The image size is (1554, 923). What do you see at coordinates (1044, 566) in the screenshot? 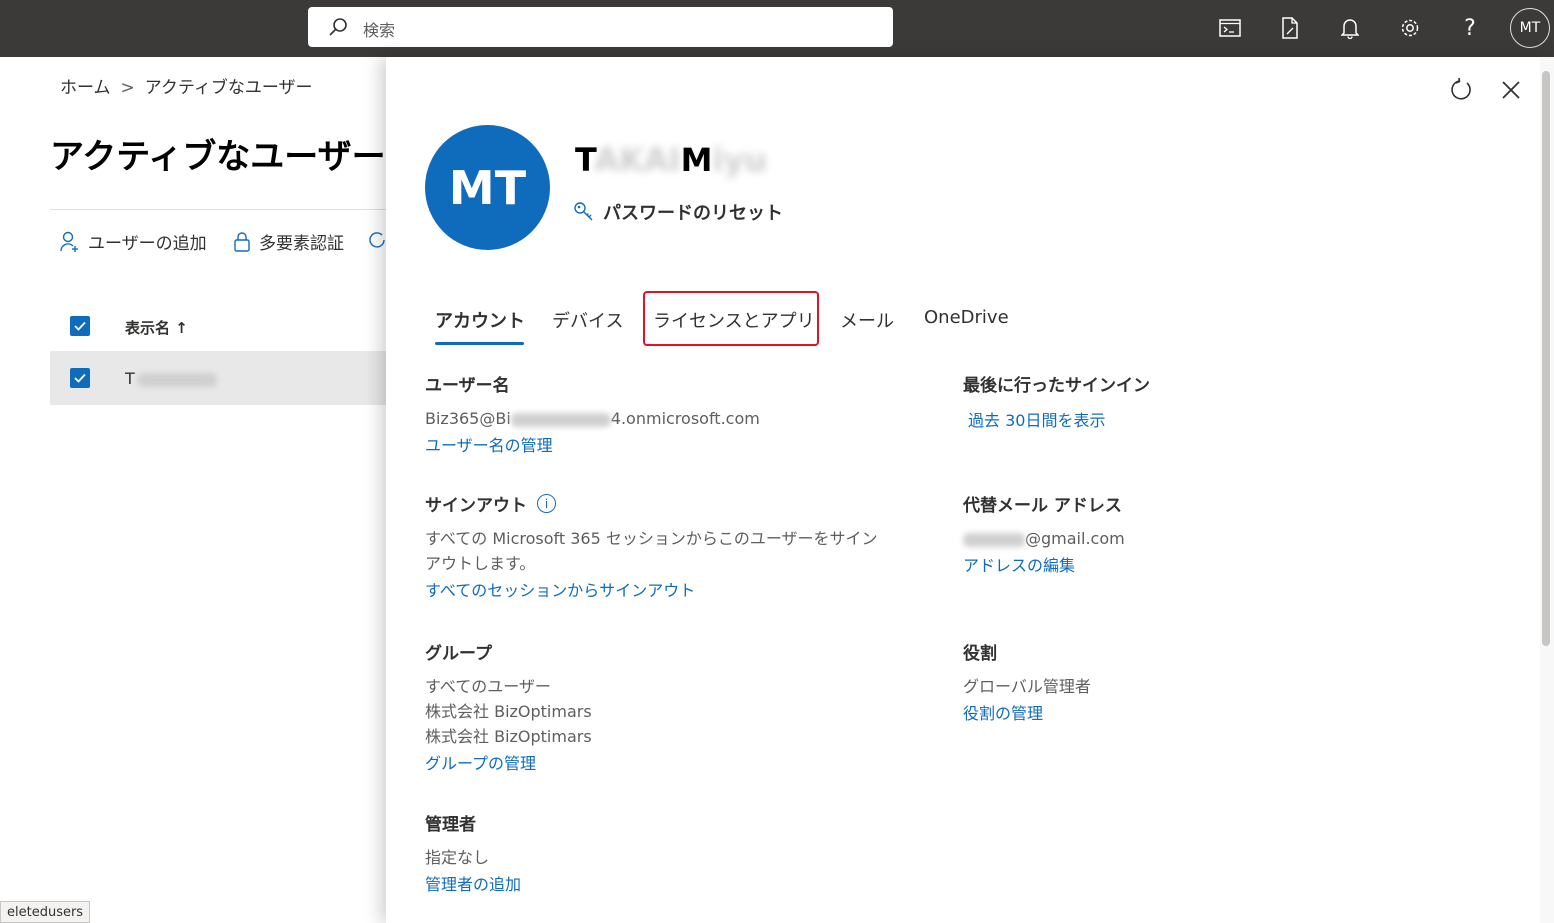
I see `edit-address-link: アドレスの編集` at bounding box center [1044, 566].